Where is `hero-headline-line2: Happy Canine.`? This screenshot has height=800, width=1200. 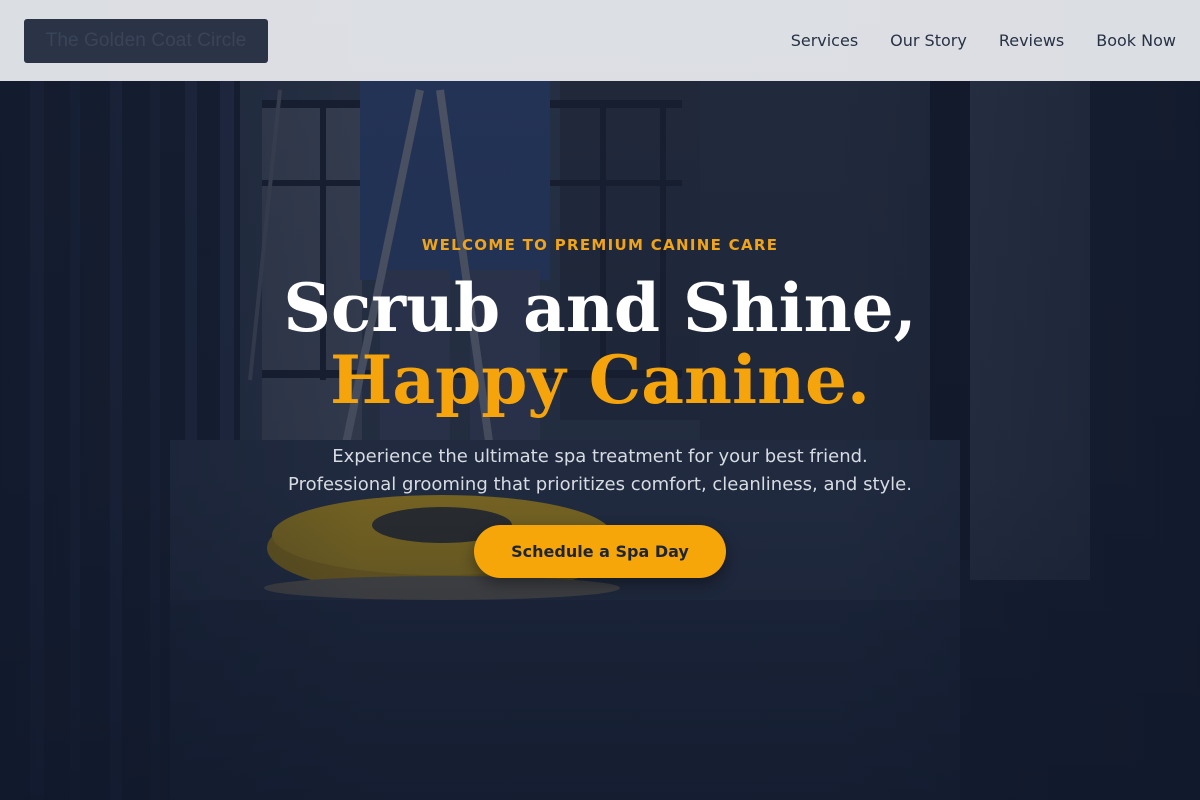
hero-headline-line2: Happy Canine. is located at coordinates (600, 380).